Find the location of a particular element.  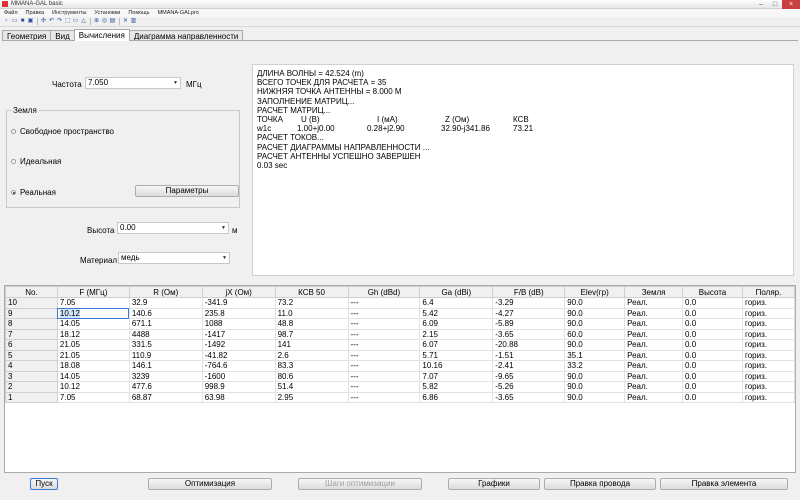

grid-cell: -5.89 is located at coordinates (529, 324).